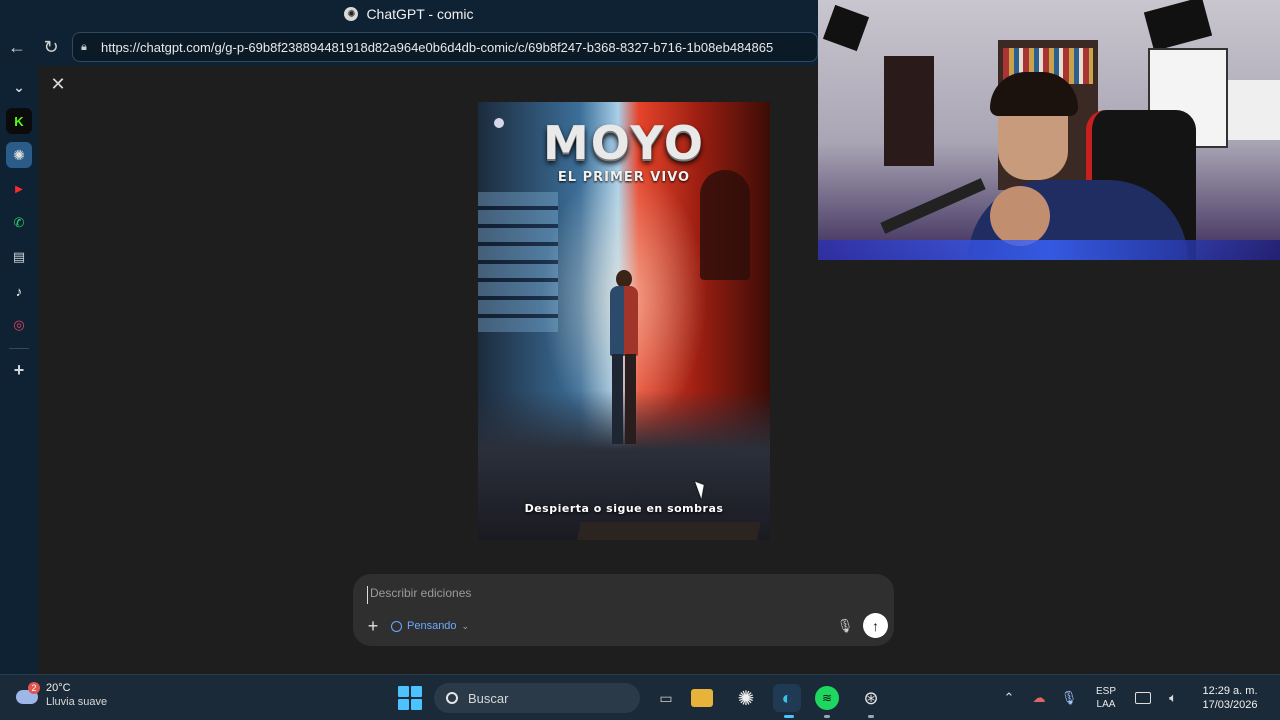 This screenshot has height=720, width=1280. I want to click on taskbar-search: Buscar, so click(537, 698).